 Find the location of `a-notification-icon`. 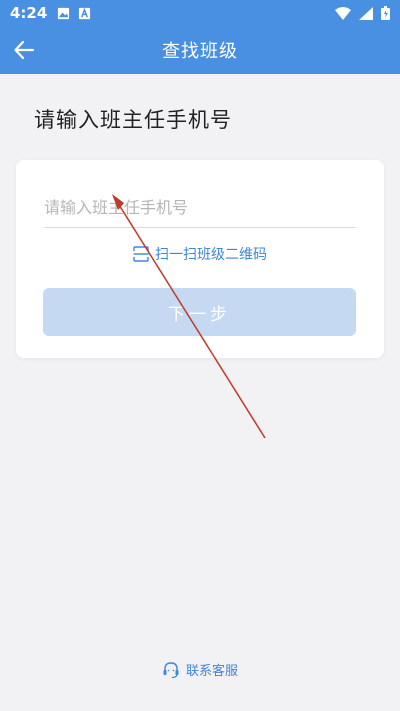

a-notification-icon is located at coordinates (85, 13).